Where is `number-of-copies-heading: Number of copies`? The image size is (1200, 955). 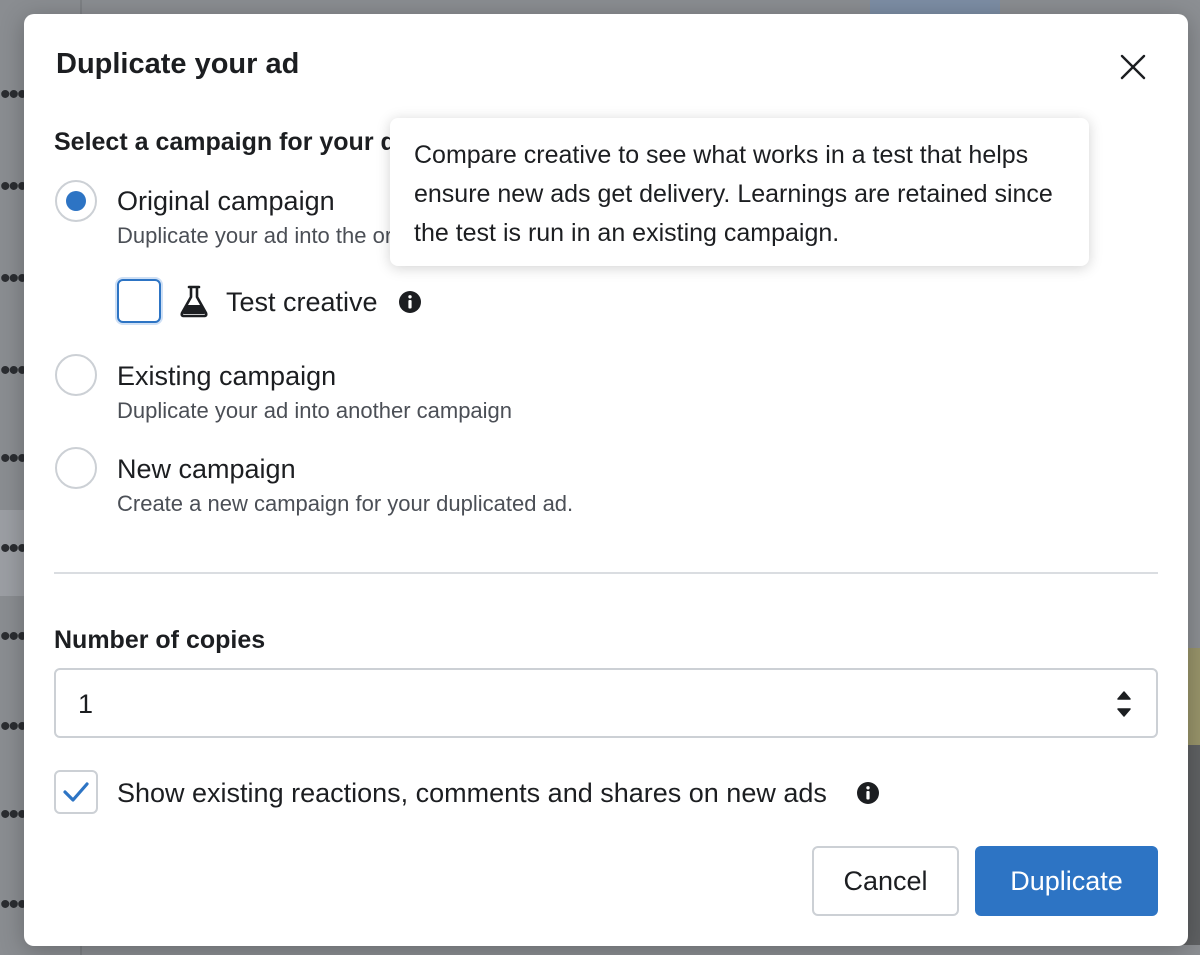 number-of-copies-heading: Number of copies is located at coordinates (160, 640).